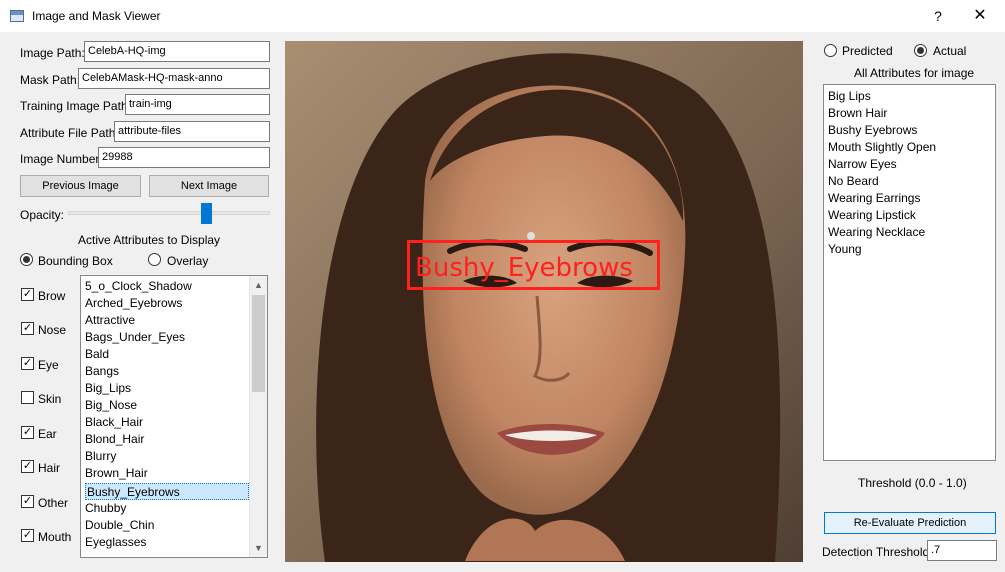 The width and height of the screenshot is (1005, 572). What do you see at coordinates (27, 328) in the screenshot?
I see `nose-checkbox: ✓` at bounding box center [27, 328].